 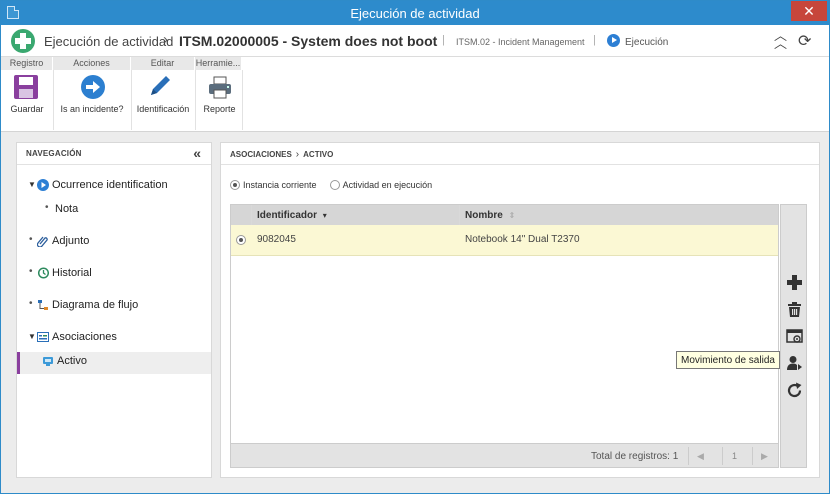 I want to click on tooltip: Movimiento de salida, so click(x=728, y=360).